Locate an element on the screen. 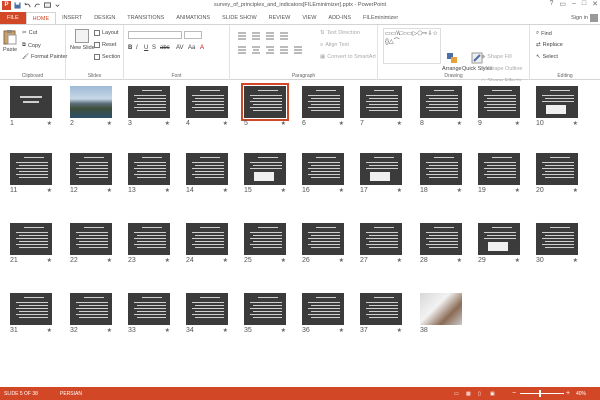  slide-thumbnail: 4 ★ is located at coordinates (207, 107).